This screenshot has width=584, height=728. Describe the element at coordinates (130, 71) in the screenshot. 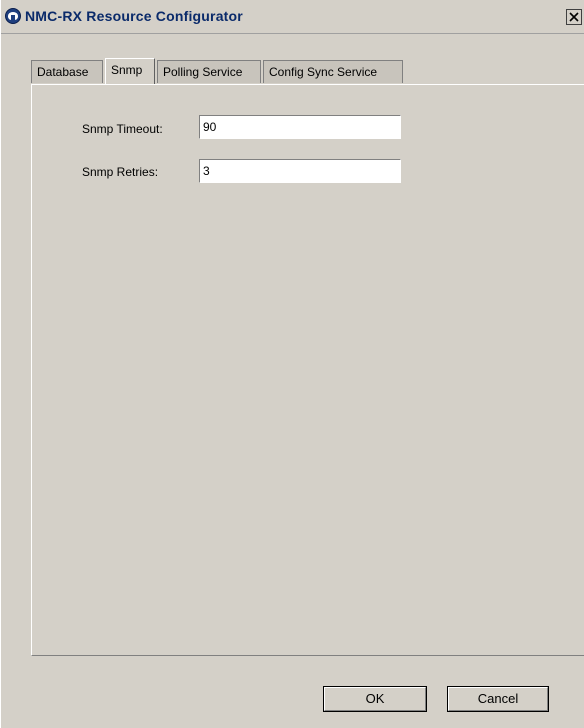

I see `tab-snmp: Snmp` at that location.